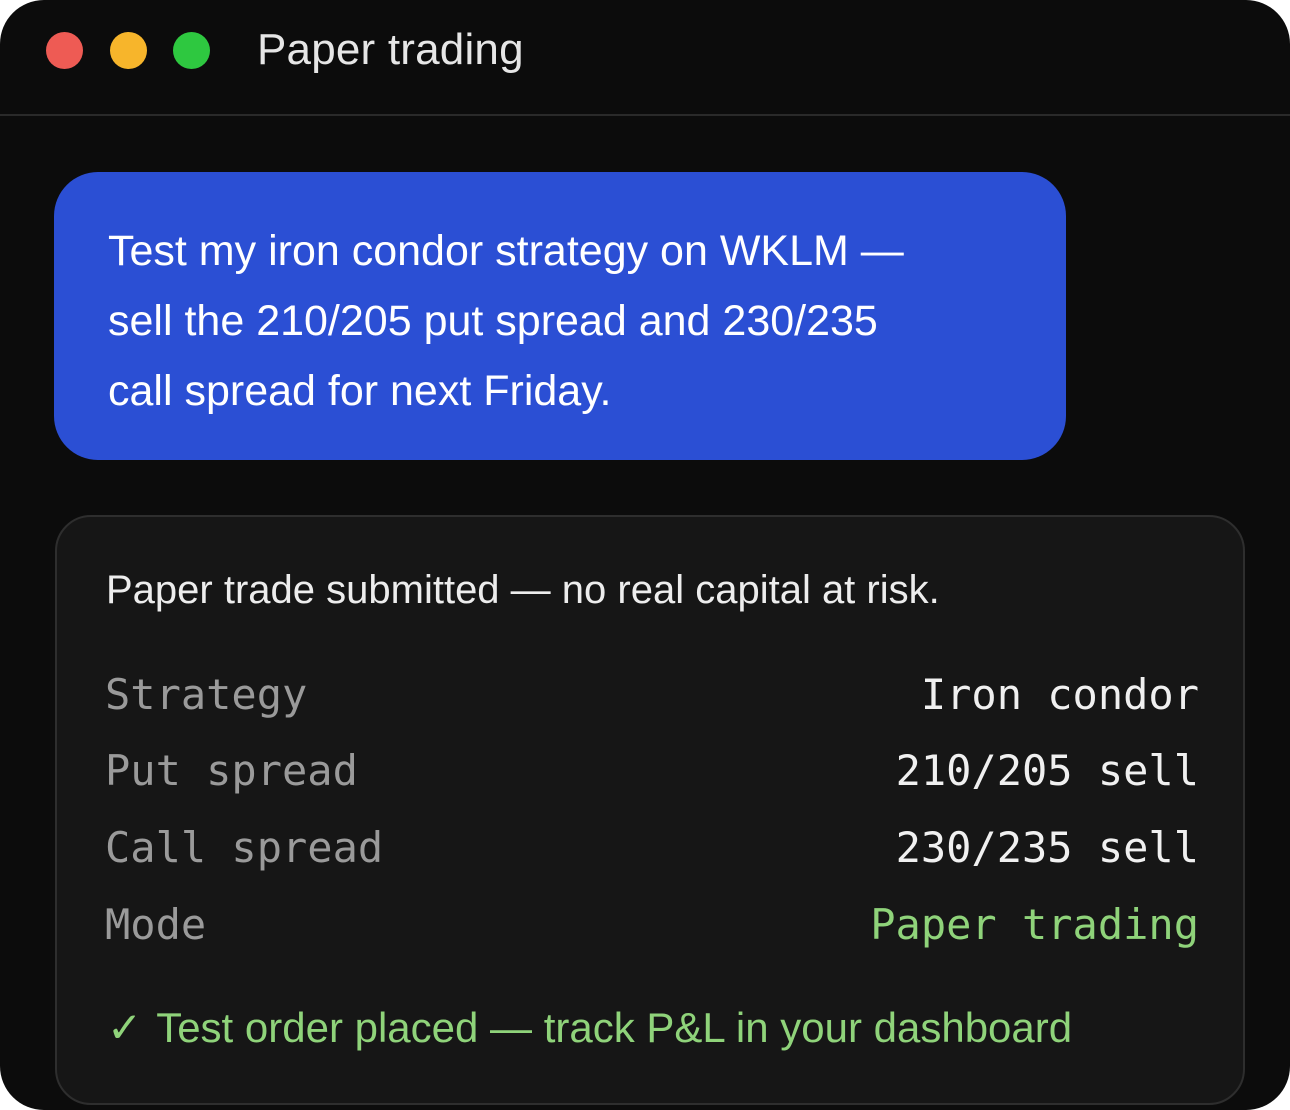 The height and width of the screenshot is (1110, 1290). I want to click on window-title: Paper trading, so click(390, 49).